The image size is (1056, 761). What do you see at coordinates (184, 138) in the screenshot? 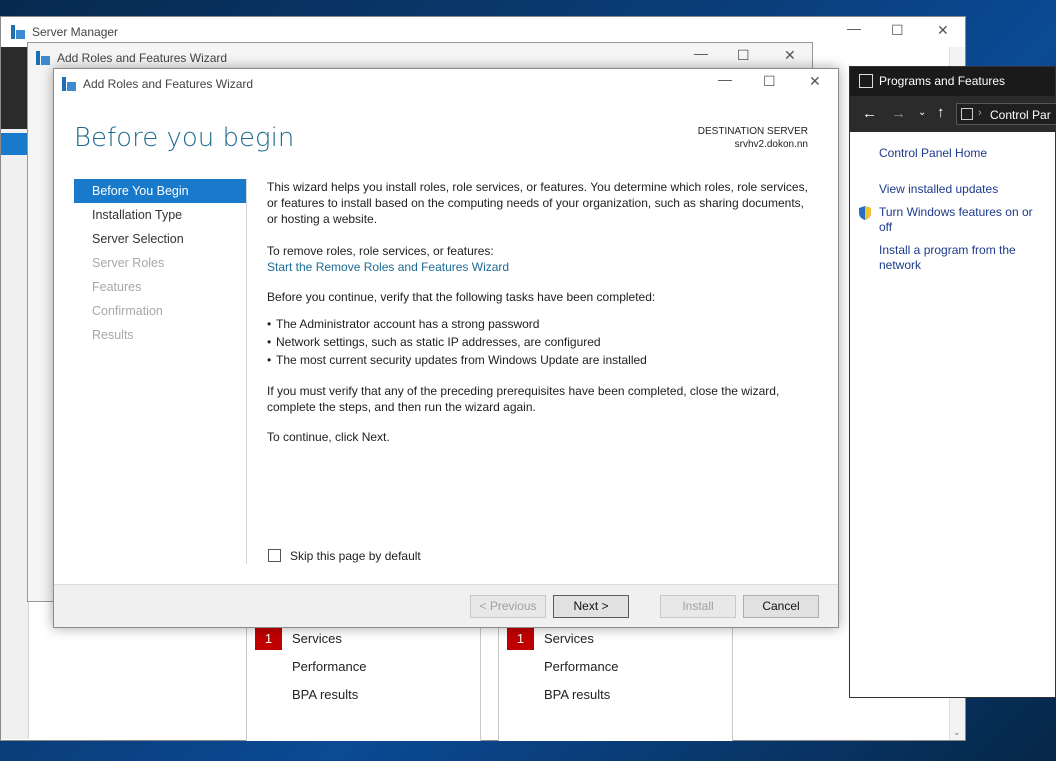
I see `page-title: Before you begin` at bounding box center [184, 138].